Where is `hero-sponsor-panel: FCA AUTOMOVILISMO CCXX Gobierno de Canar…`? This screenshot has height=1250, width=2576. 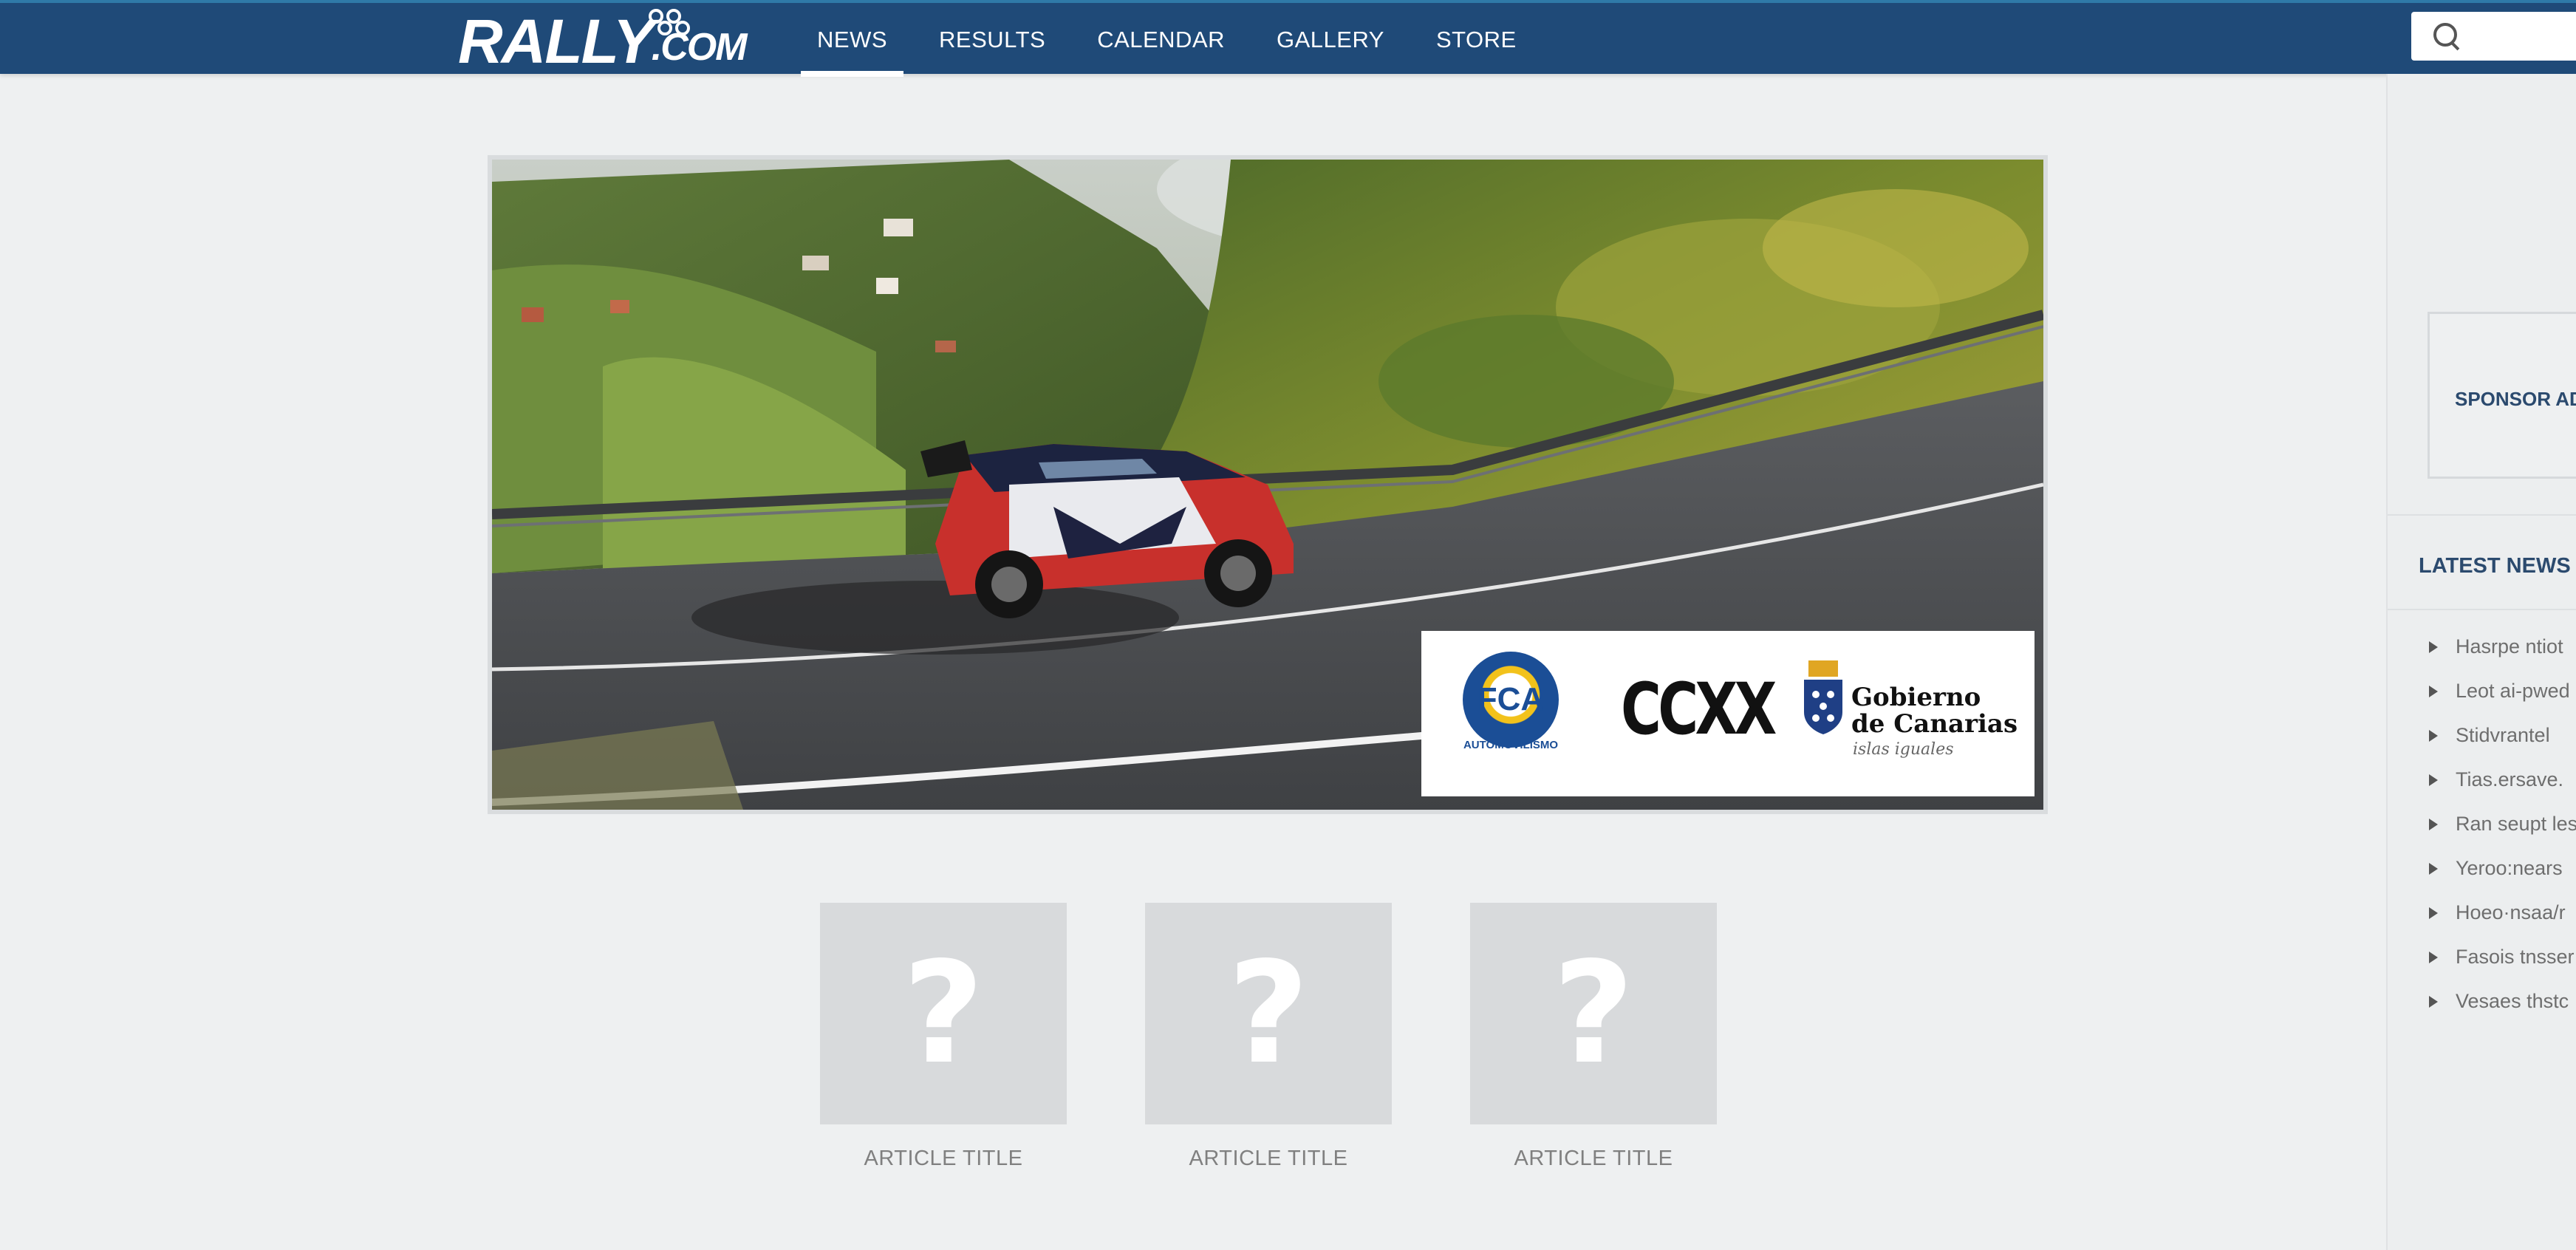
hero-sponsor-panel: FCA AUTOMOVILISMO CCXX Gobierno de Canar… is located at coordinates (1728, 713).